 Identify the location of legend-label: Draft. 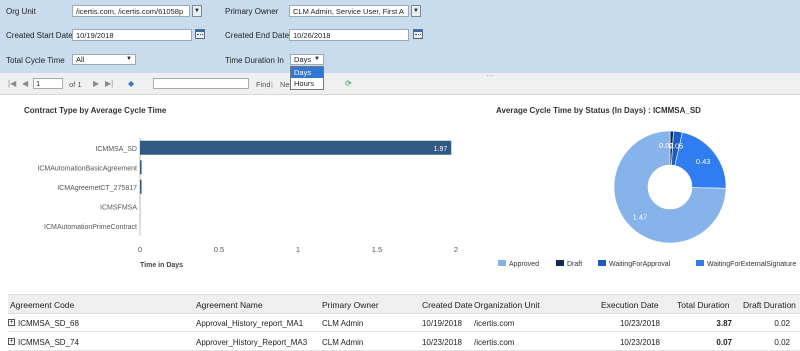
(574, 264).